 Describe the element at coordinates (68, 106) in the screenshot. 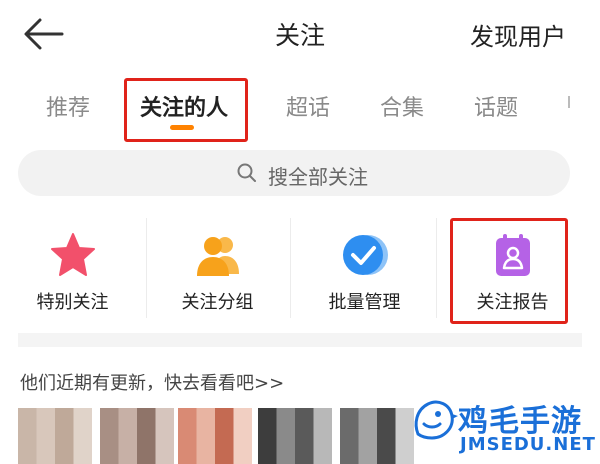

I see `tab-recommend: 推荐` at that location.